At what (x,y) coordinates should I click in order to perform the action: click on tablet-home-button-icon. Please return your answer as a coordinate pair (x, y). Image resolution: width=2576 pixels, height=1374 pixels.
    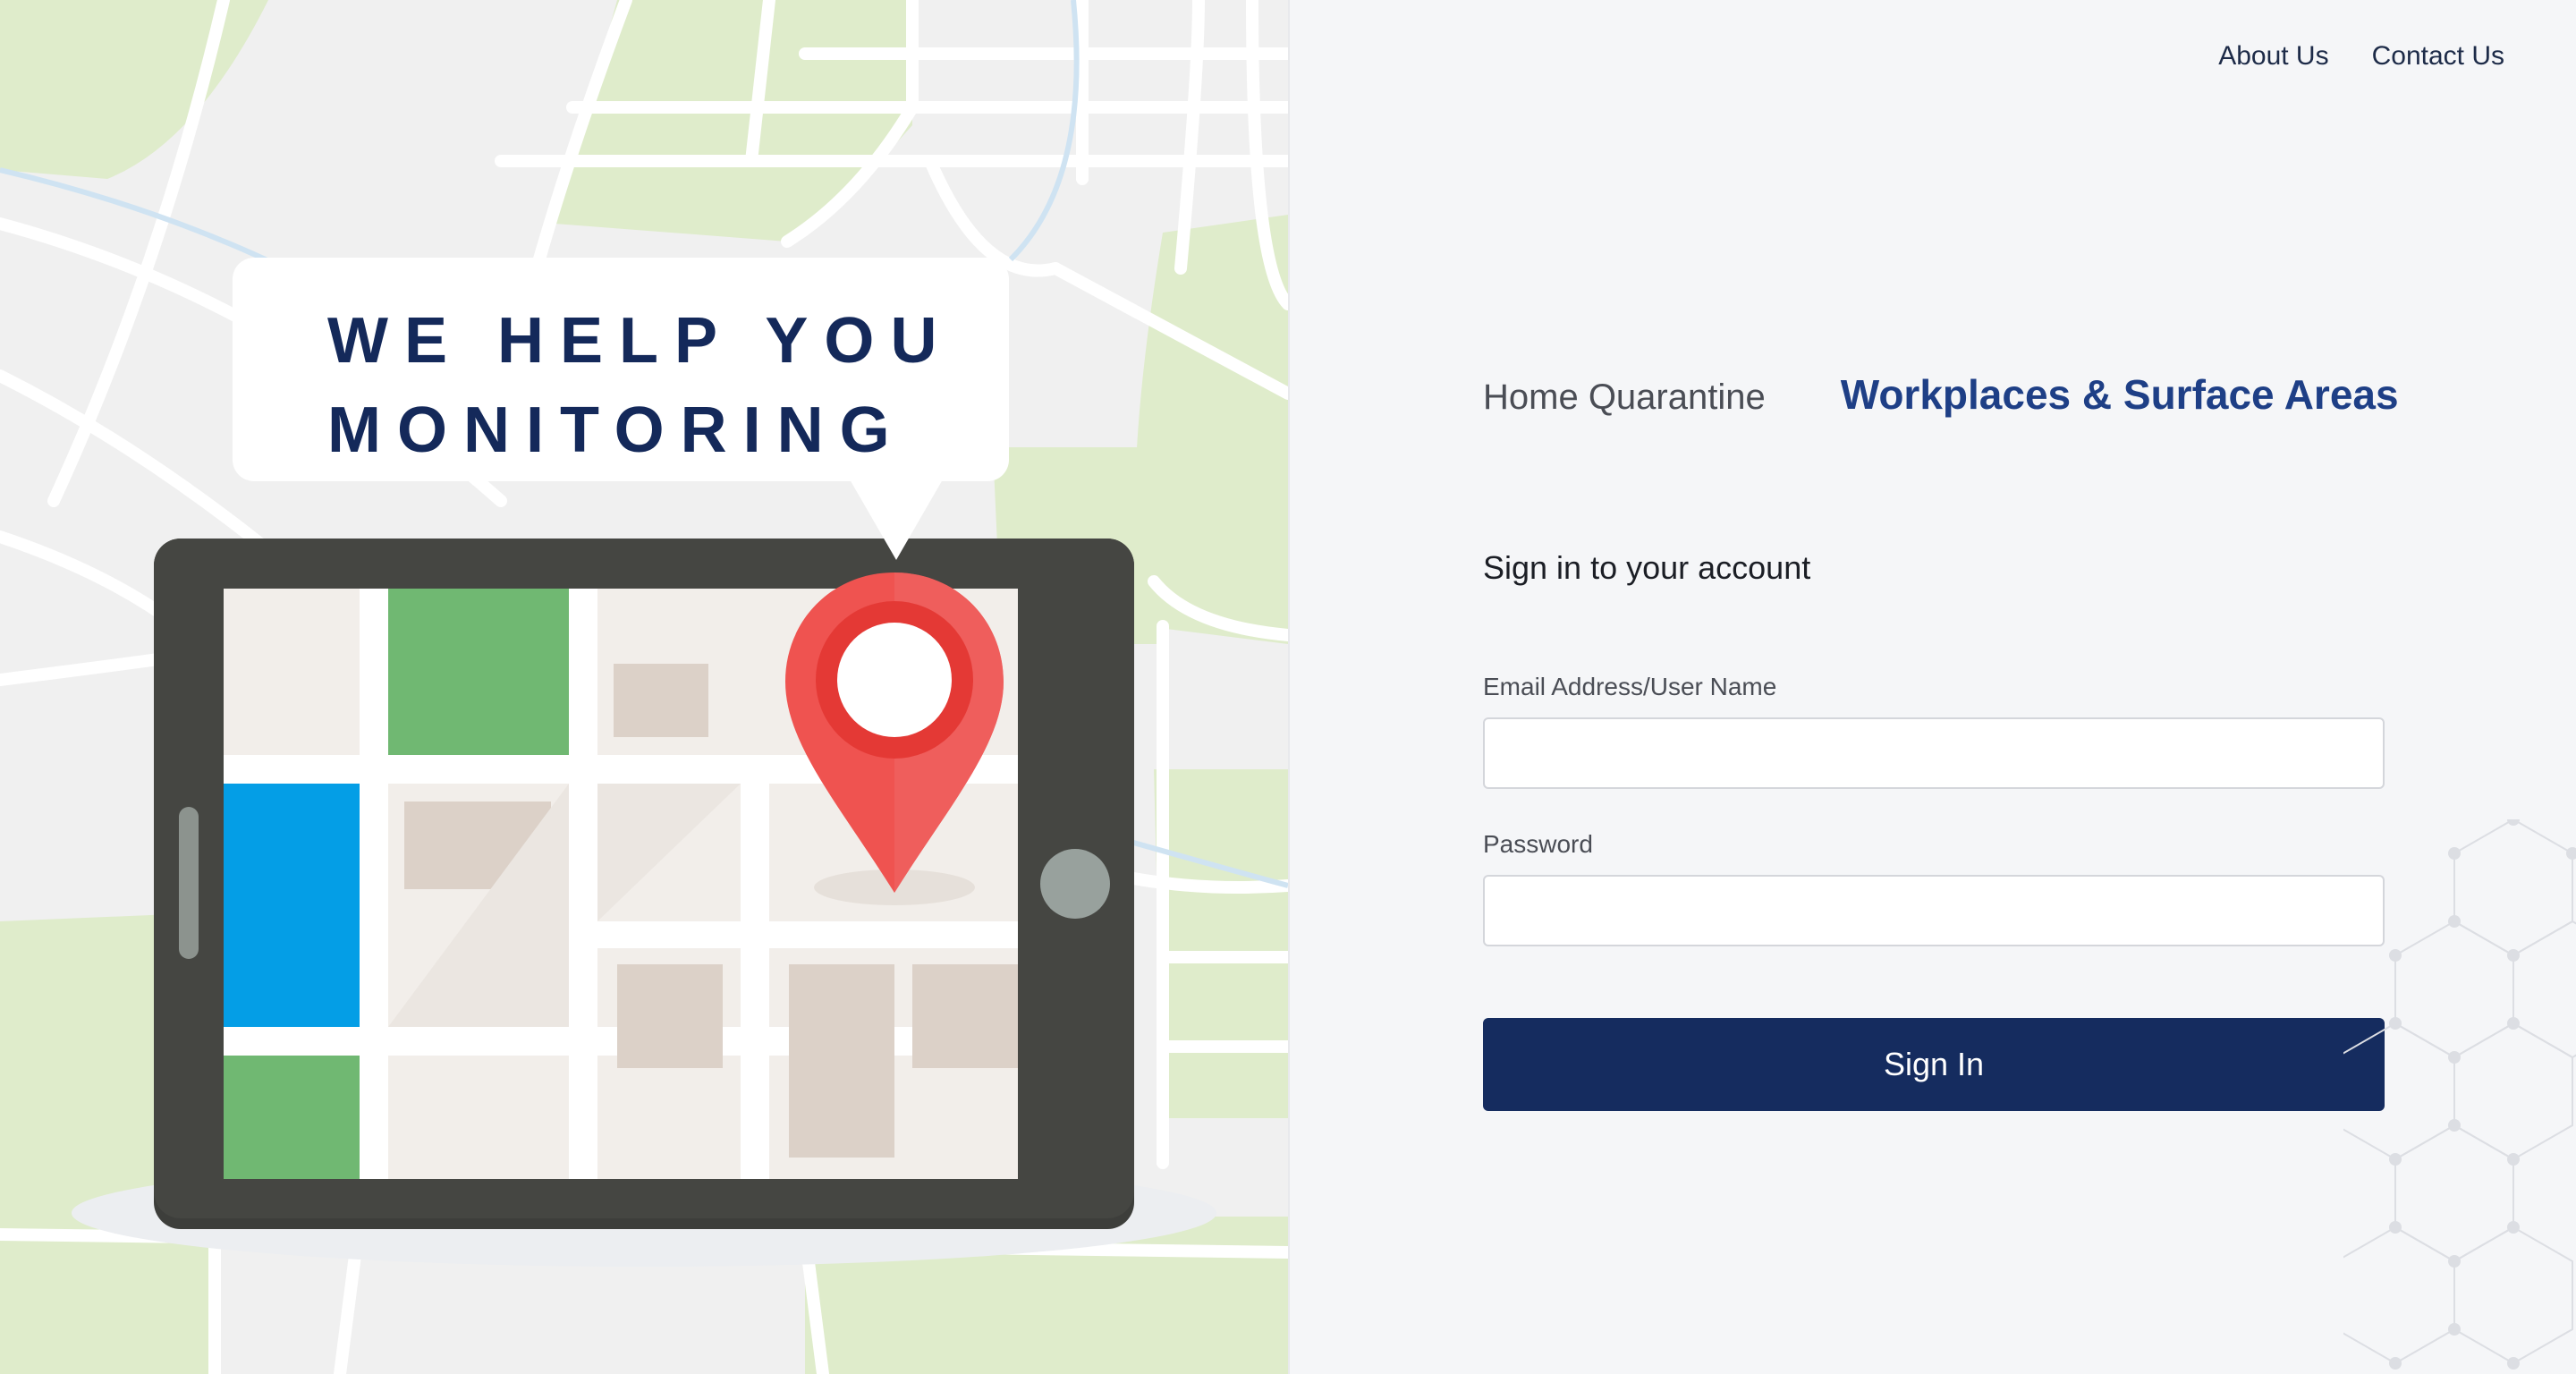
    Looking at the image, I should click on (1075, 884).